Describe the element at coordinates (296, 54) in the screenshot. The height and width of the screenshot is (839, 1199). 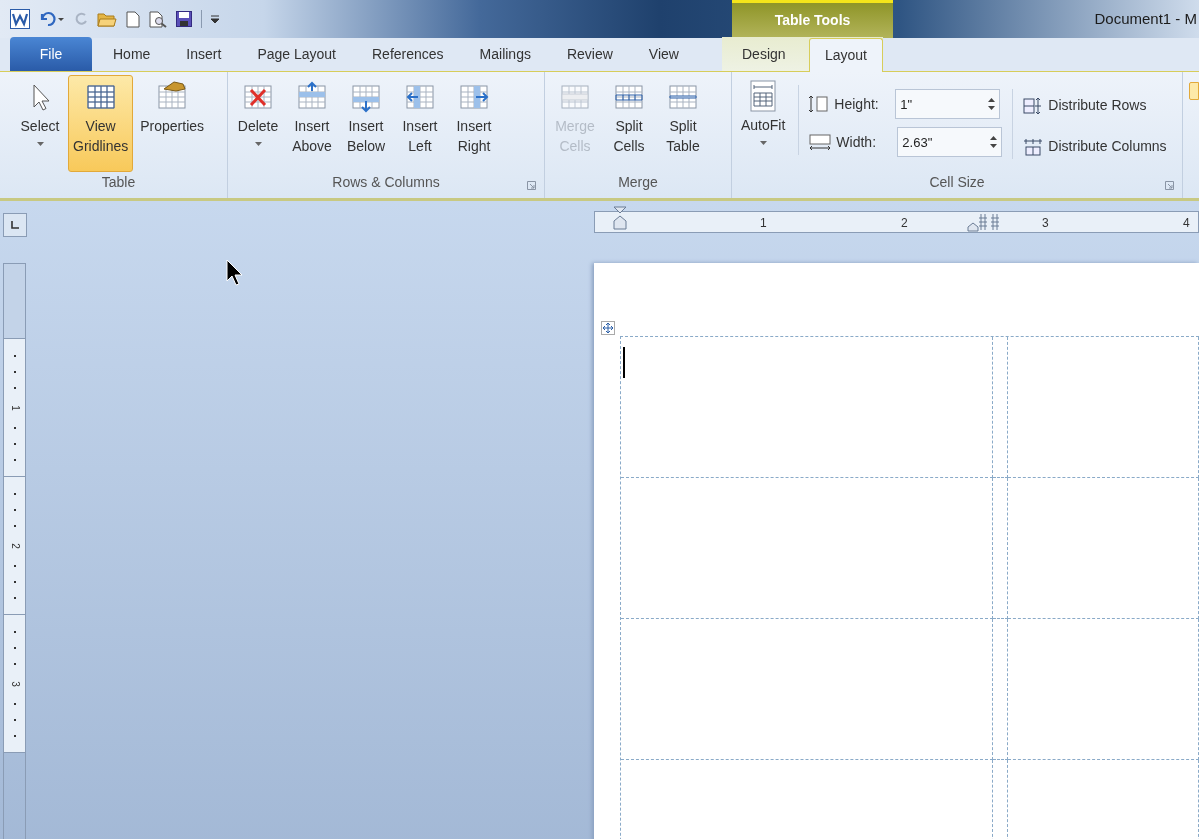
I see `ribbon-tab: Page Layout` at that location.